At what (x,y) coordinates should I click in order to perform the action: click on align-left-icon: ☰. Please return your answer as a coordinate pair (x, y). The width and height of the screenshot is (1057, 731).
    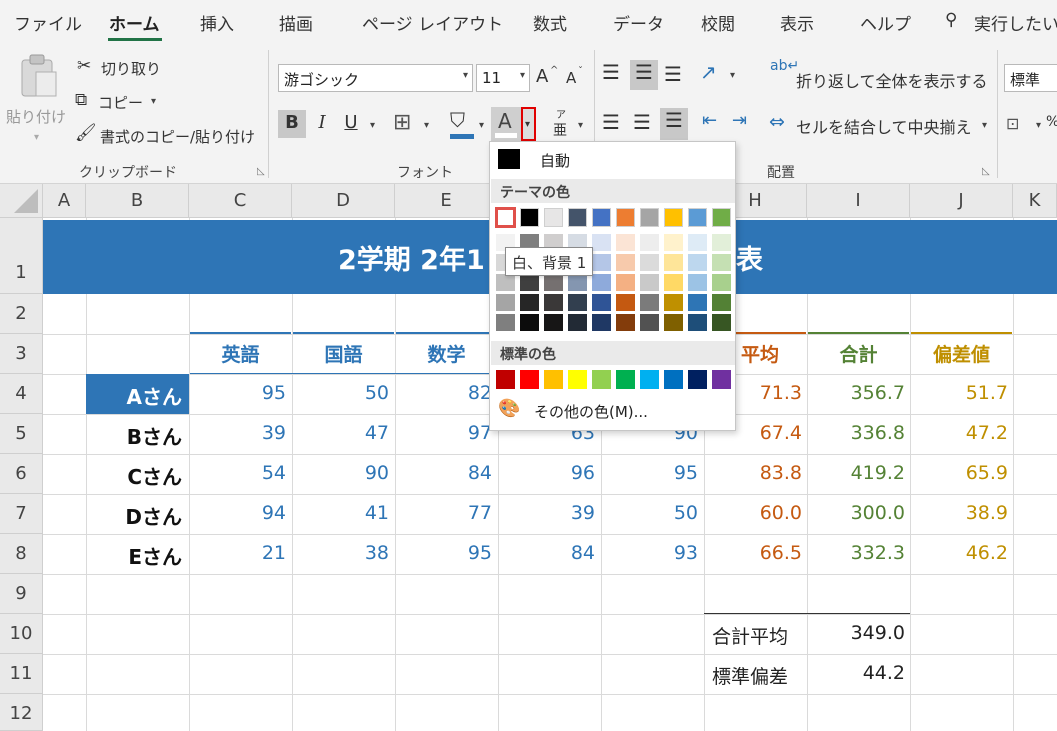
    Looking at the image, I should click on (611, 122).